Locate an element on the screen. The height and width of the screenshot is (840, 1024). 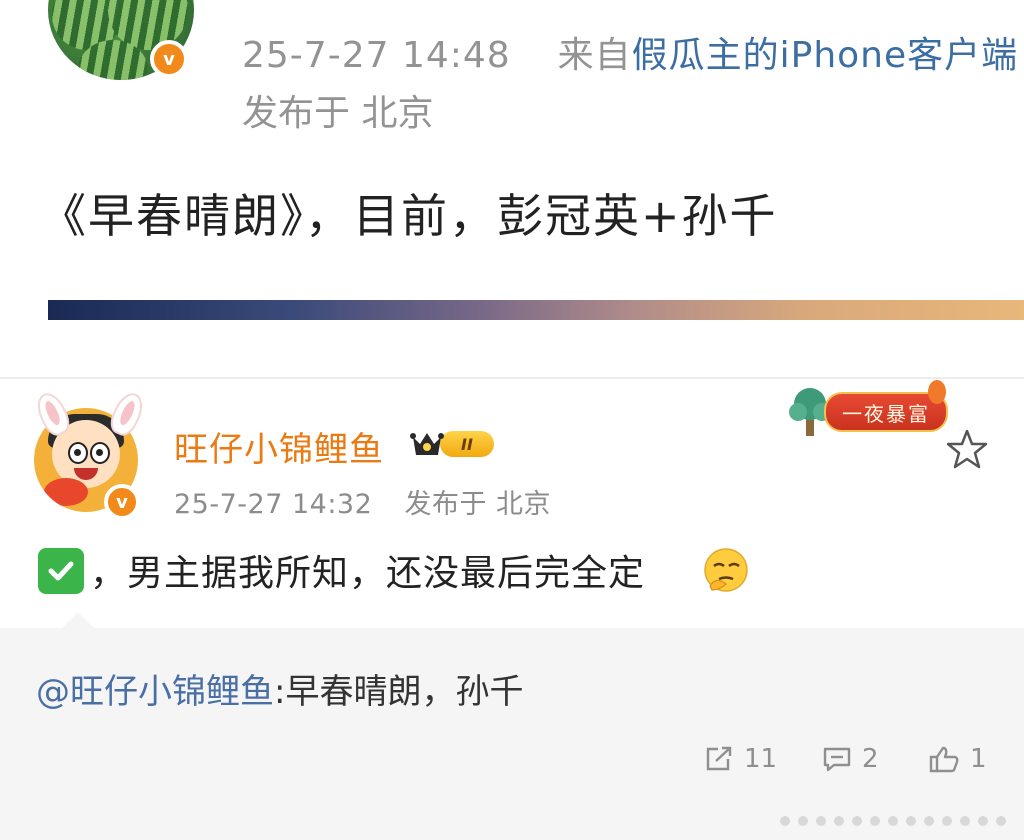
like-count: 1 is located at coordinates (978, 759).